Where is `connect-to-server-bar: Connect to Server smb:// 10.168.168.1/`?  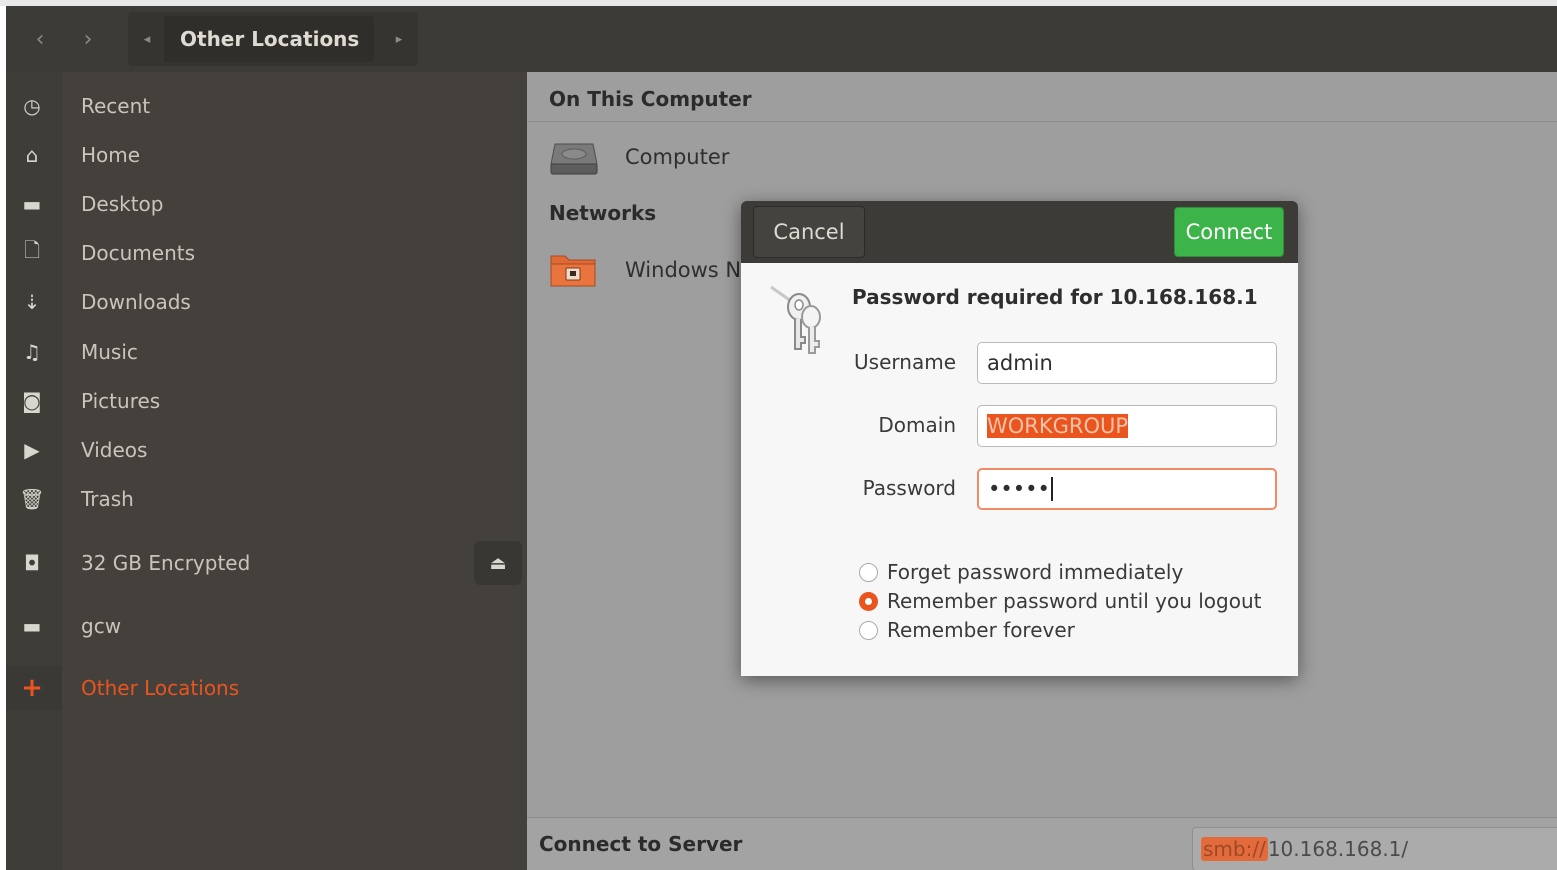
connect-to-server-bar: Connect to Server smb:// 10.168.168.1/ is located at coordinates (1042, 843).